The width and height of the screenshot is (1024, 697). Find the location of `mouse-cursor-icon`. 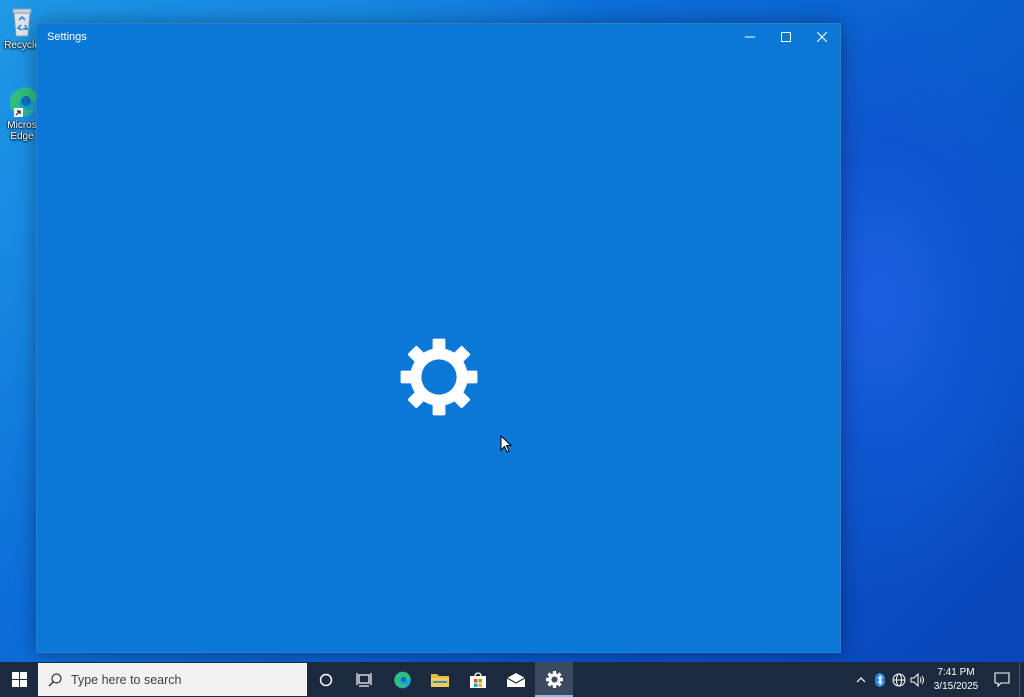

mouse-cursor-icon is located at coordinates (506, 444).